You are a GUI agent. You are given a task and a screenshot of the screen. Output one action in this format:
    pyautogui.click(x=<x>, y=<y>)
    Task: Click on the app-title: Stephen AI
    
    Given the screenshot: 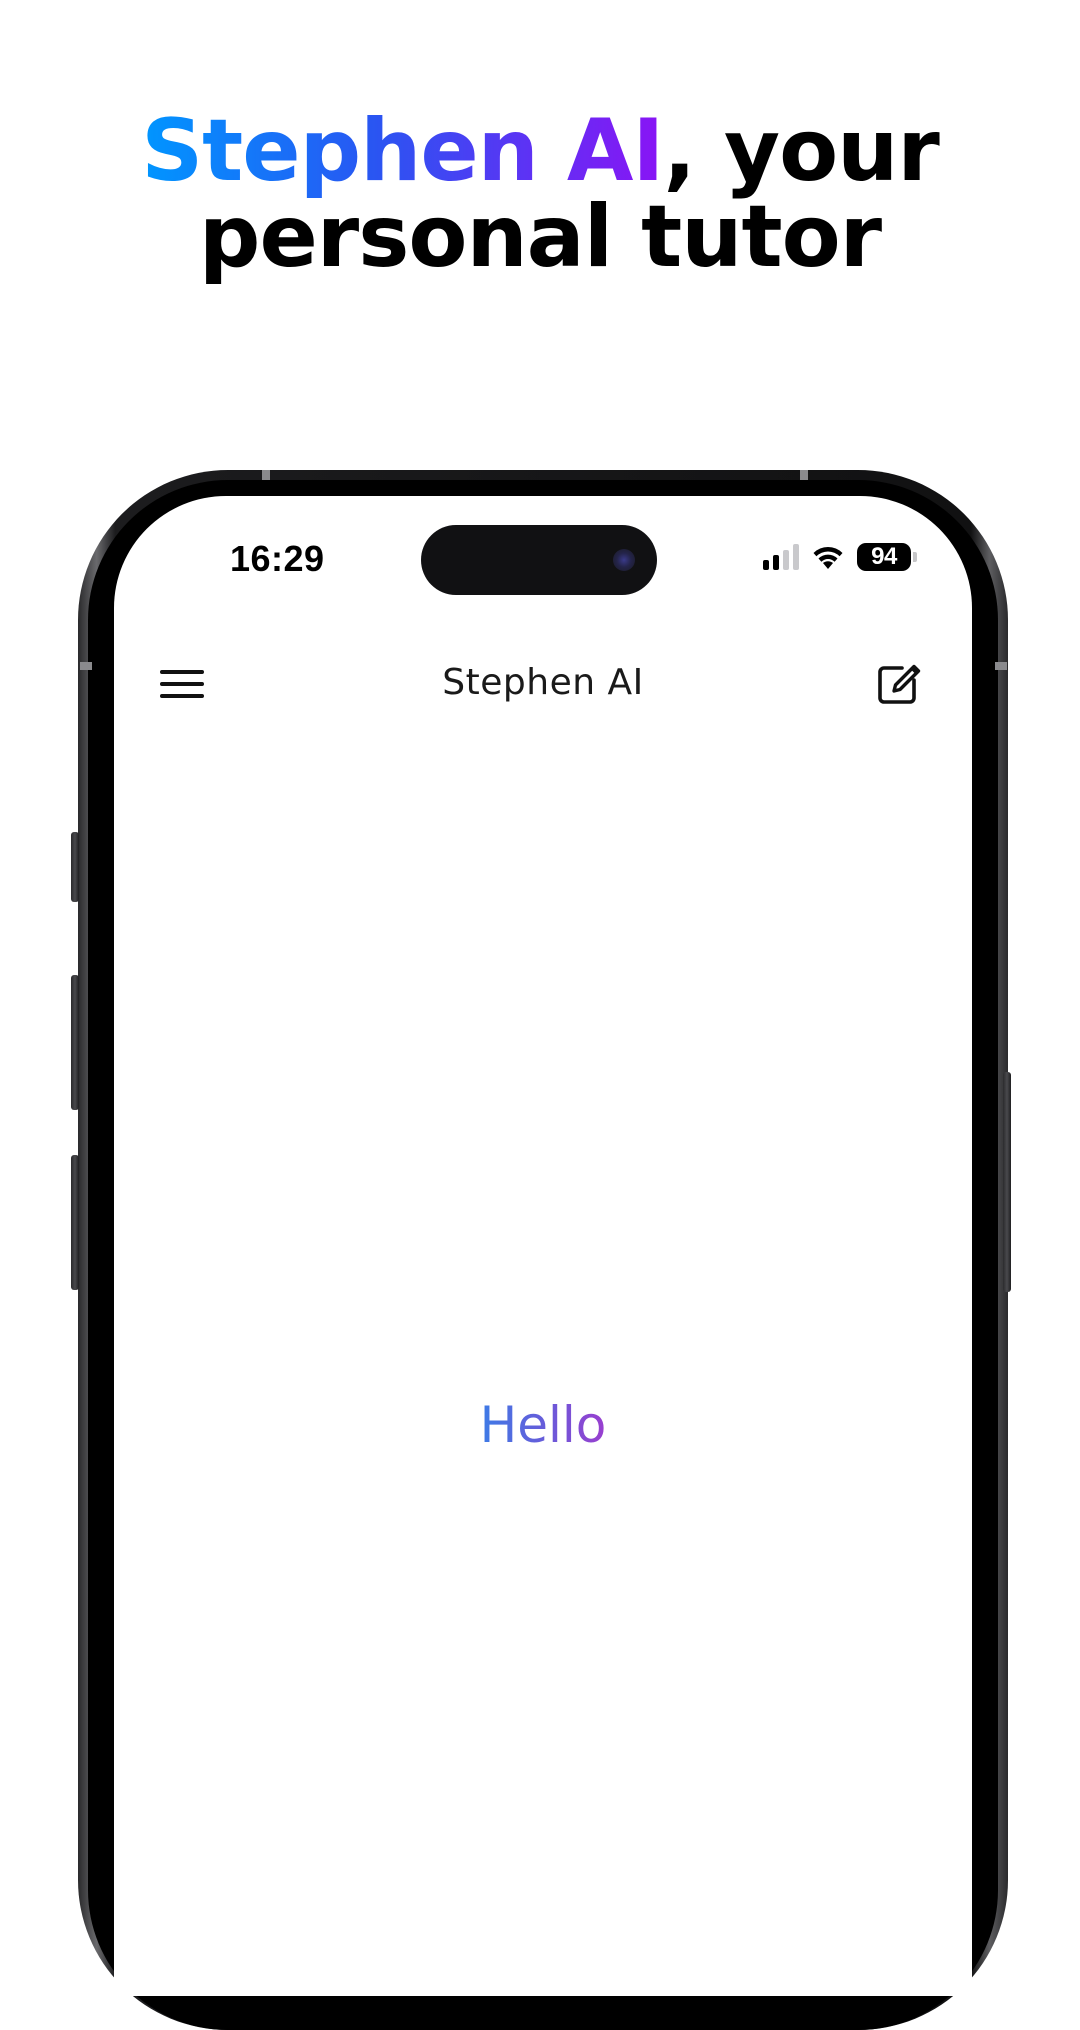 What is the action you would take?
    pyautogui.click(x=543, y=682)
    